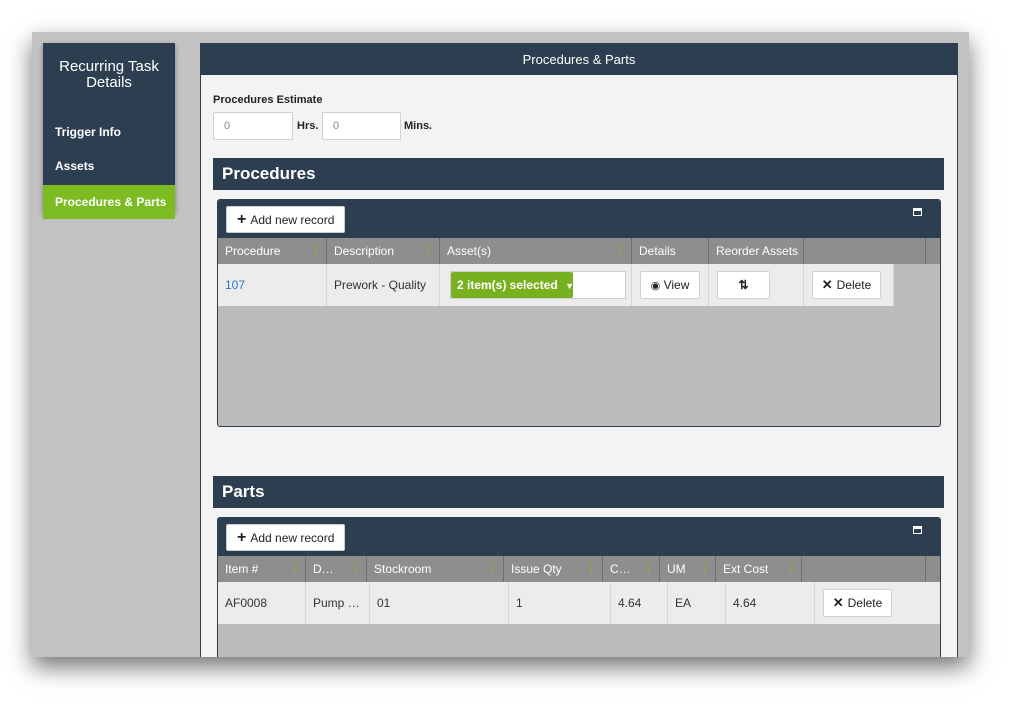  What do you see at coordinates (756, 251) in the screenshot?
I see `column-header-reorder-assets: Reorder Assets` at bounding box center [756, 251].